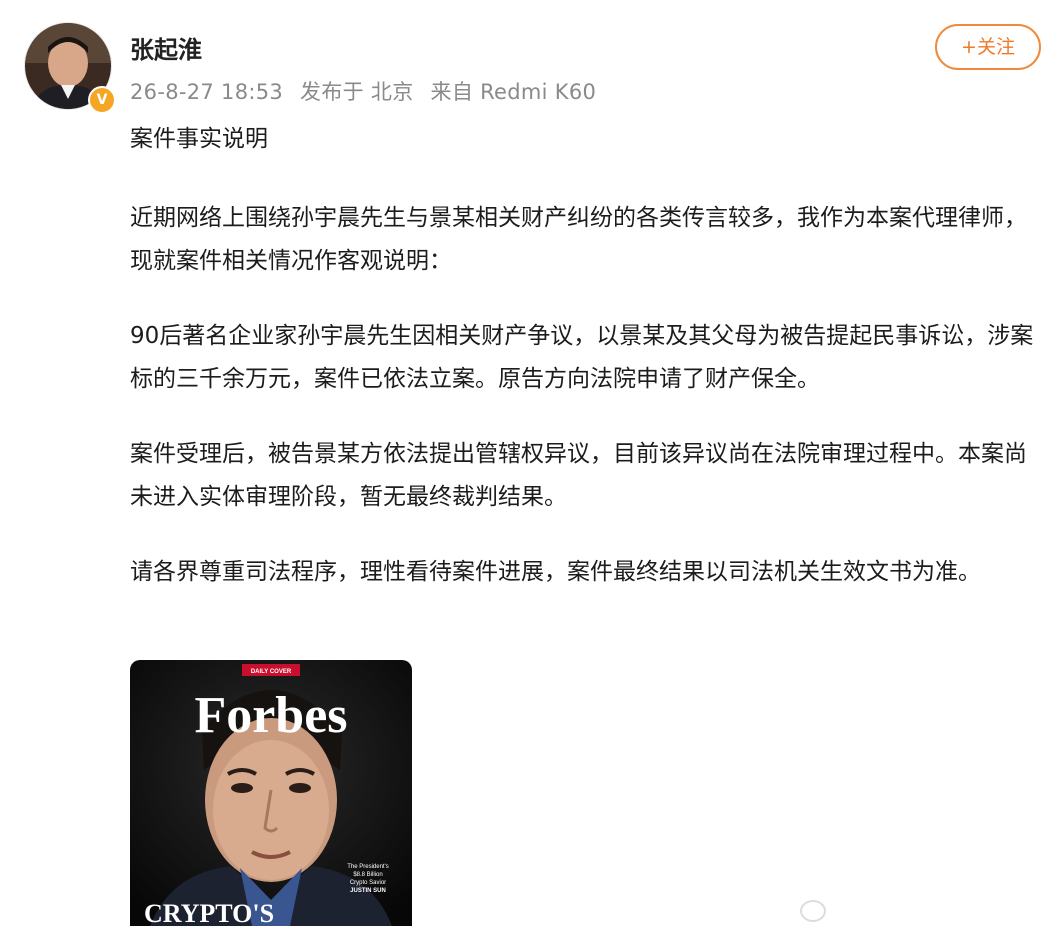  I want to click on post-meta: 26-8-27 18:53 发布于 北京 来自 Redmi K60, so click(368, 91).